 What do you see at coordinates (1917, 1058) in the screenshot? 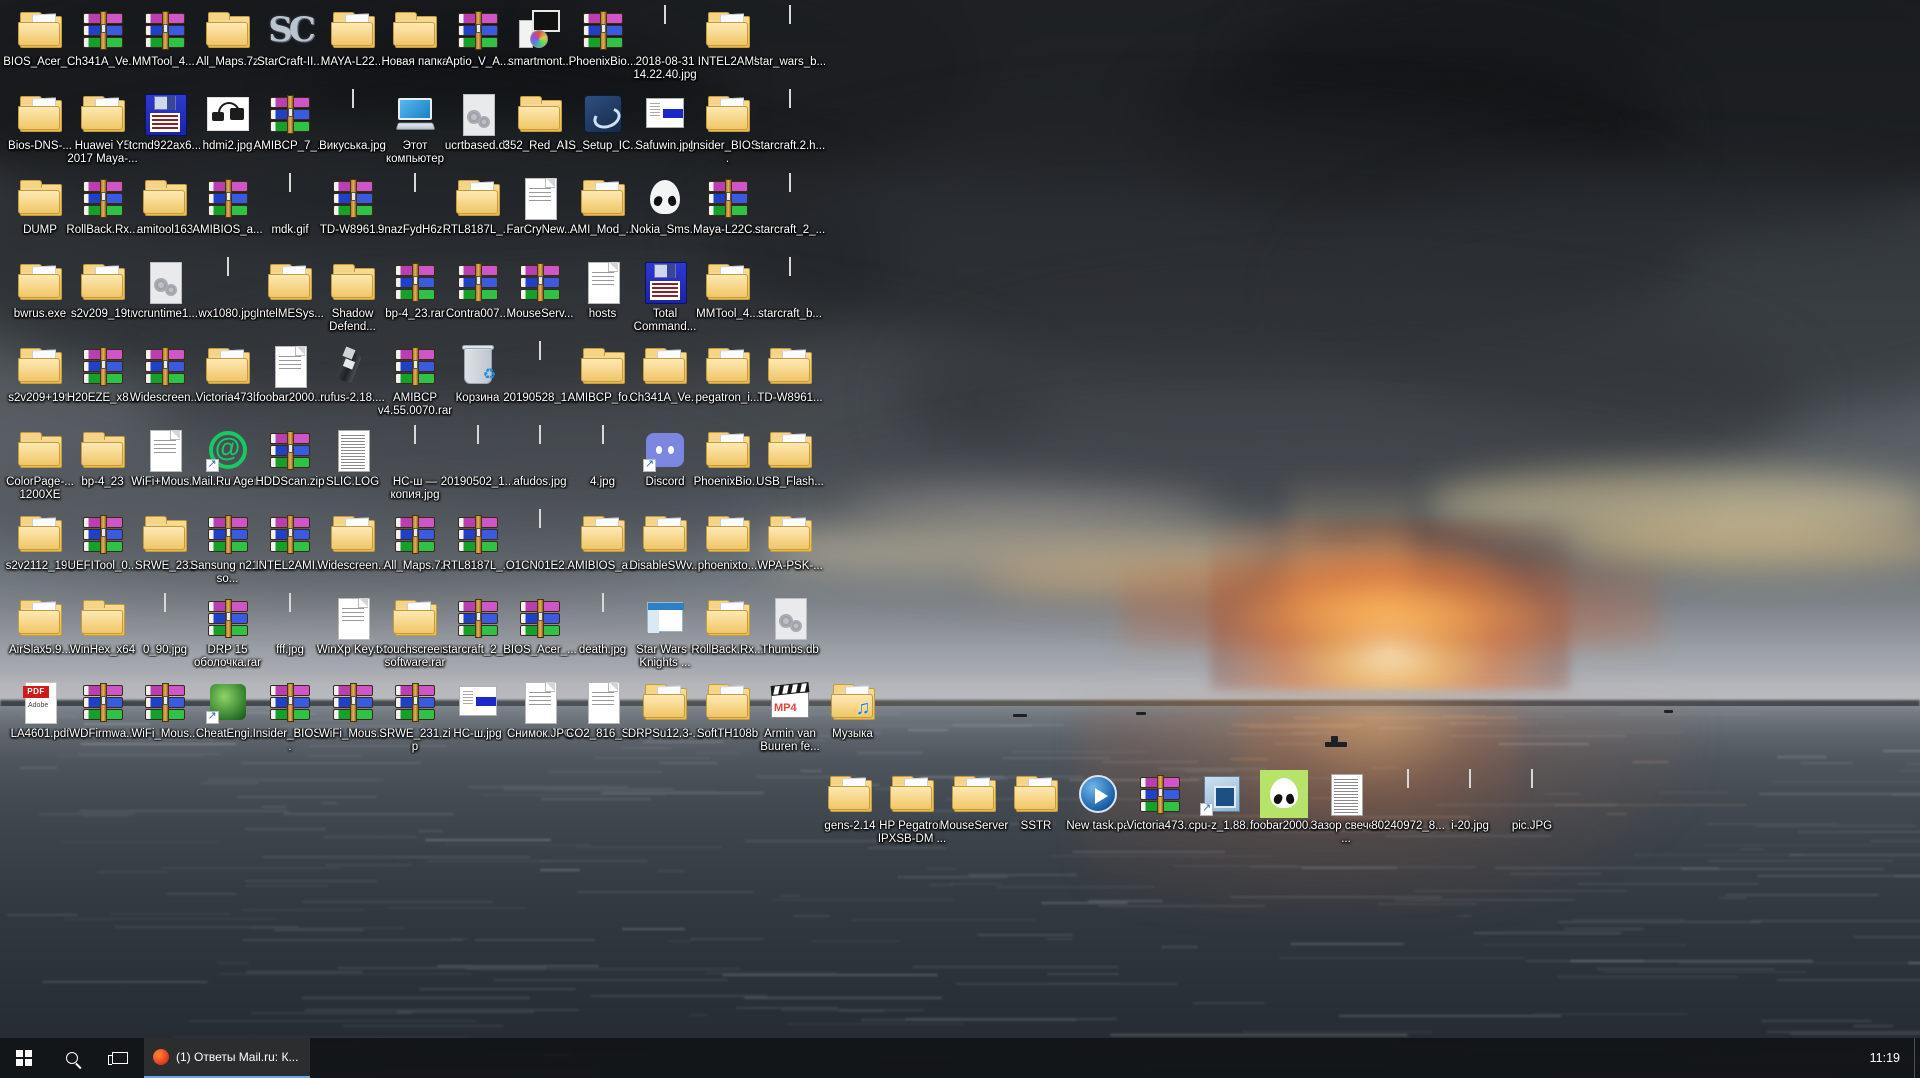
I see `show-desktop-button` at bounding box center [1917, 1058].